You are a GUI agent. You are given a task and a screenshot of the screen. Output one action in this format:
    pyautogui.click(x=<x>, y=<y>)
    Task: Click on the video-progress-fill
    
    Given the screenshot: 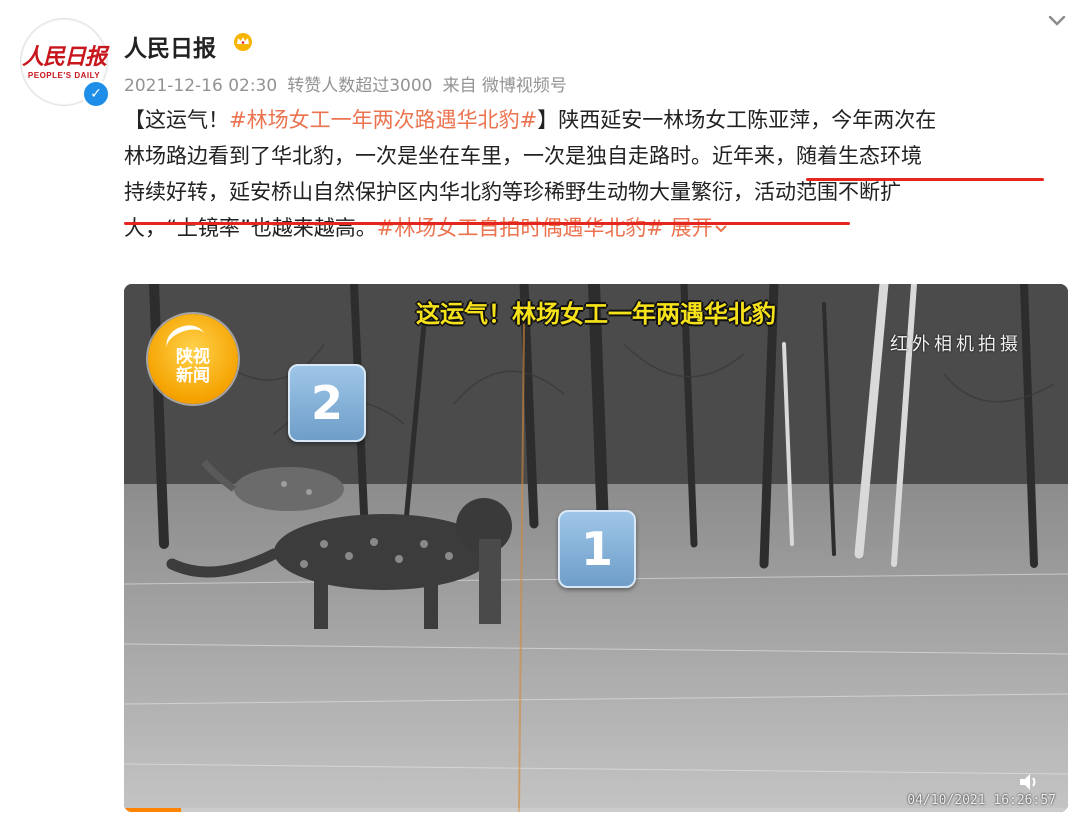 What is the action you would take?
    pyautogui.click(x=152, y=810)
    